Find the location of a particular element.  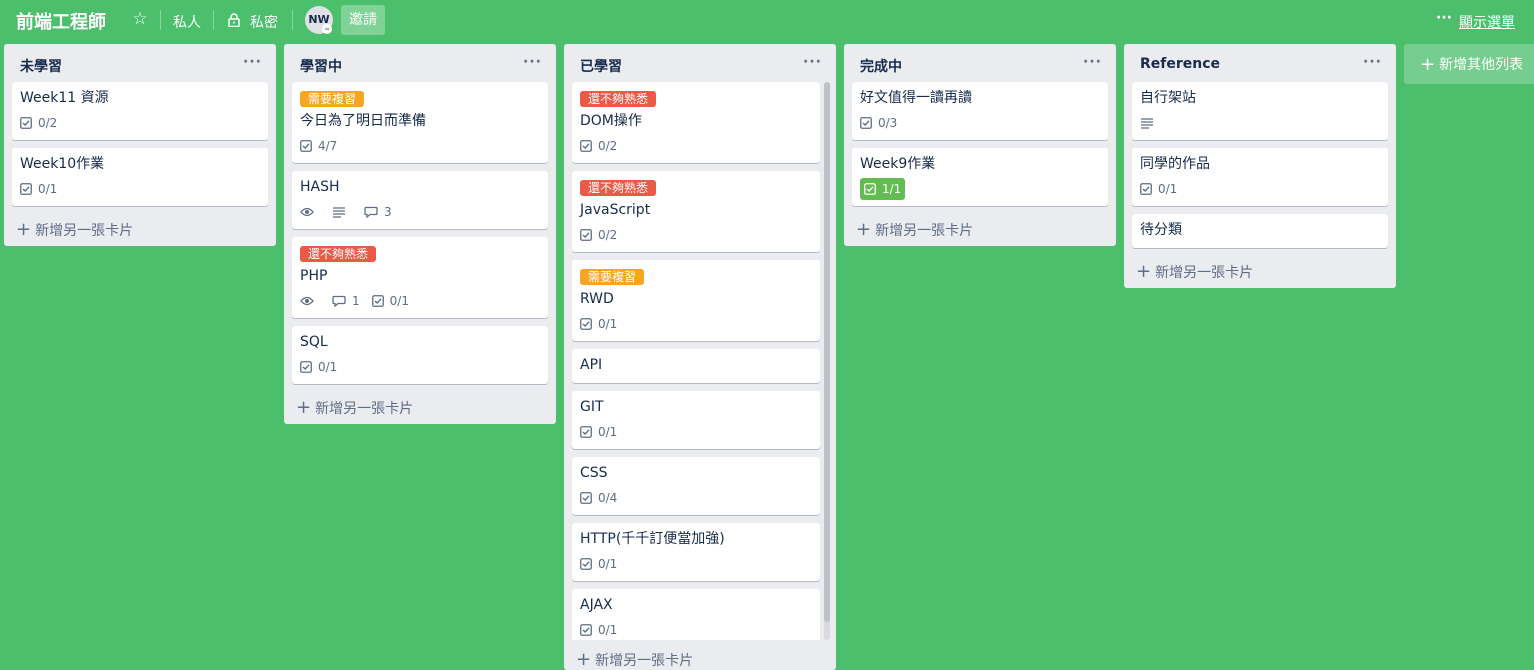

add-list-label: 新增其他列表 is located at coordinates (1481, 65).